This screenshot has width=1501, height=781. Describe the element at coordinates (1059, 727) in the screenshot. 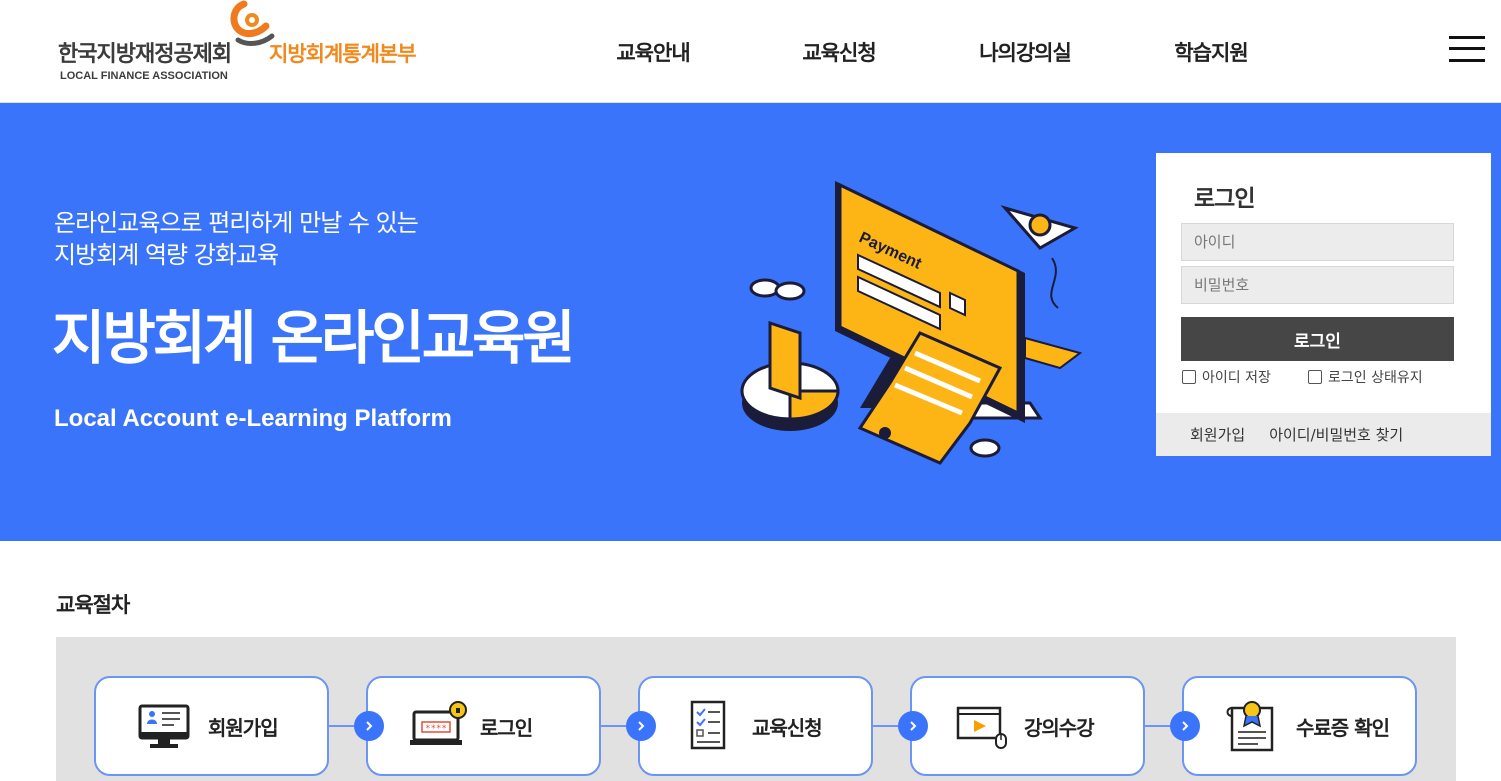

I see `procedure-step-label: 강의수강` at that location.